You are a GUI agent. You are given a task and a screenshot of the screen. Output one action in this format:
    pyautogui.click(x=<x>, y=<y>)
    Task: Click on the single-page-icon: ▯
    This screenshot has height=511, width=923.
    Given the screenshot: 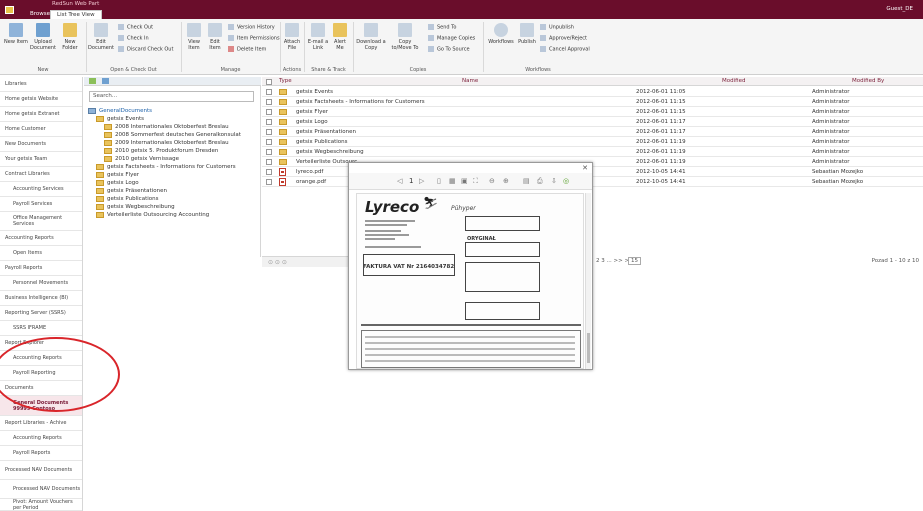 What is the action you would take?
    pyautogui.click(x=439, y=181)
    